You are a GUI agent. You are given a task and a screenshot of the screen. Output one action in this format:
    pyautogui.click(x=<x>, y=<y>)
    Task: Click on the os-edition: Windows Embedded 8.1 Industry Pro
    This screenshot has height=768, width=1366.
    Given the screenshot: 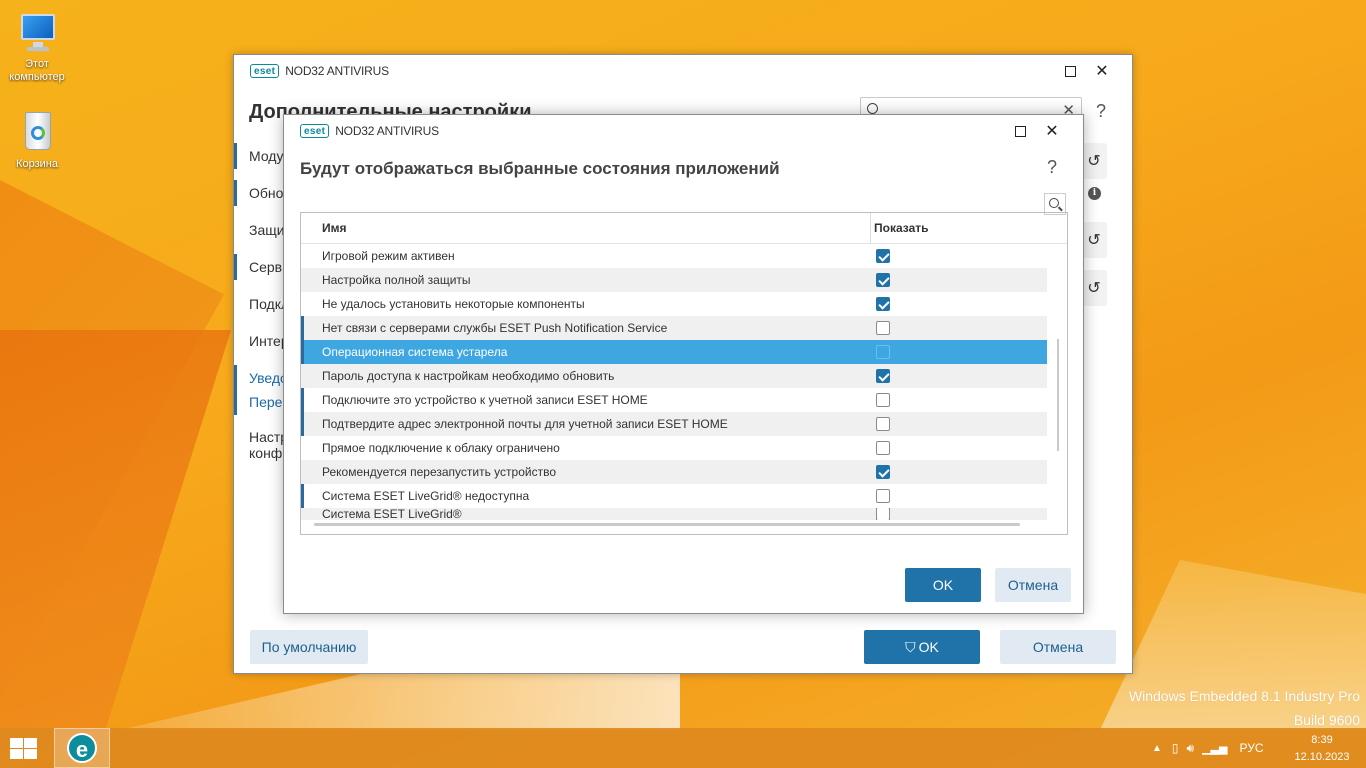 What is the action you would take?
    pyautogui.click(x=1244, y=696)
    